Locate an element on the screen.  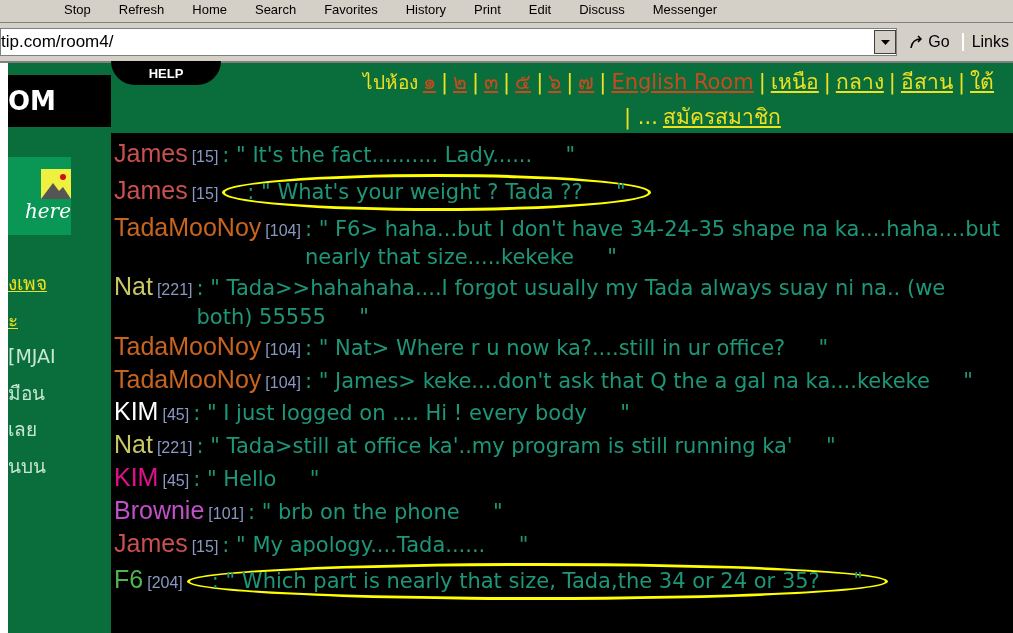
toolbar-button: Home is located at coordinates (209, 9).